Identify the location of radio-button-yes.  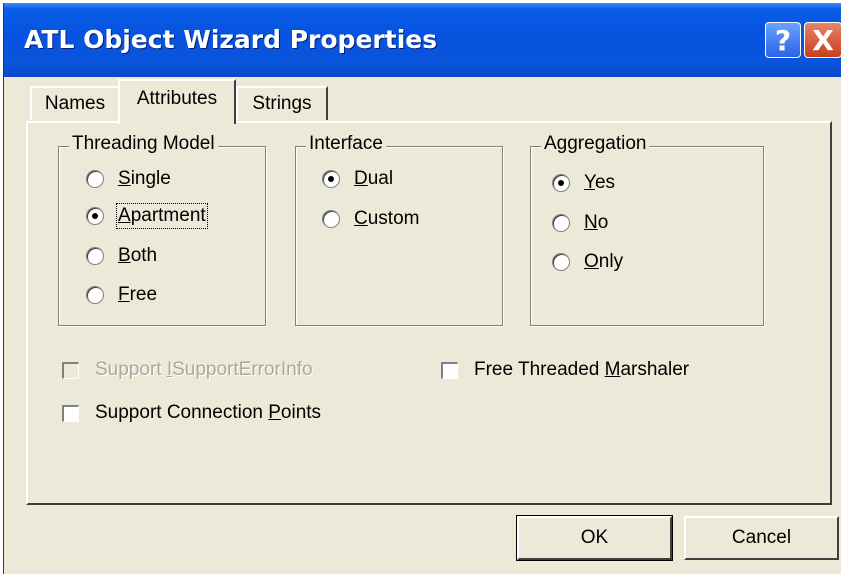
(561, 183).